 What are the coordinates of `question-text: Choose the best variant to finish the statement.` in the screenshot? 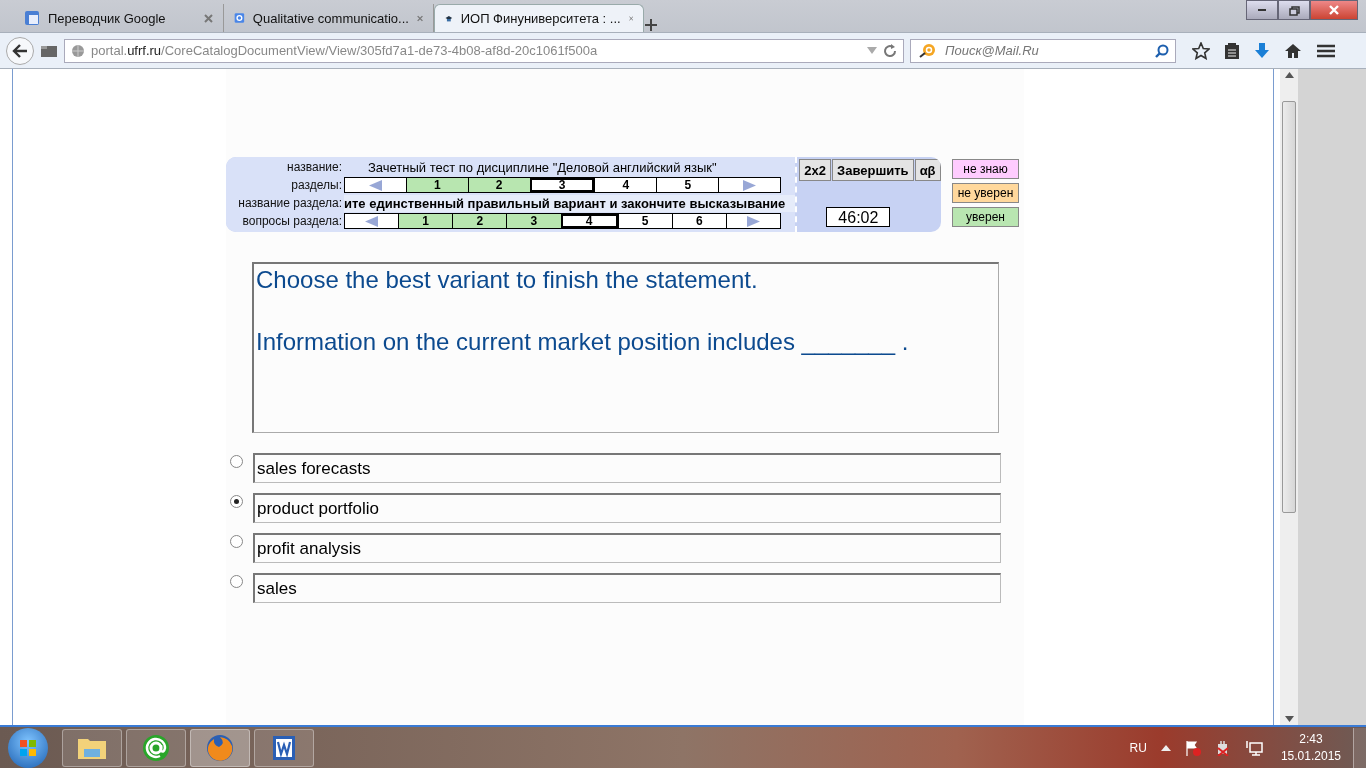 It's located at (507, 280).